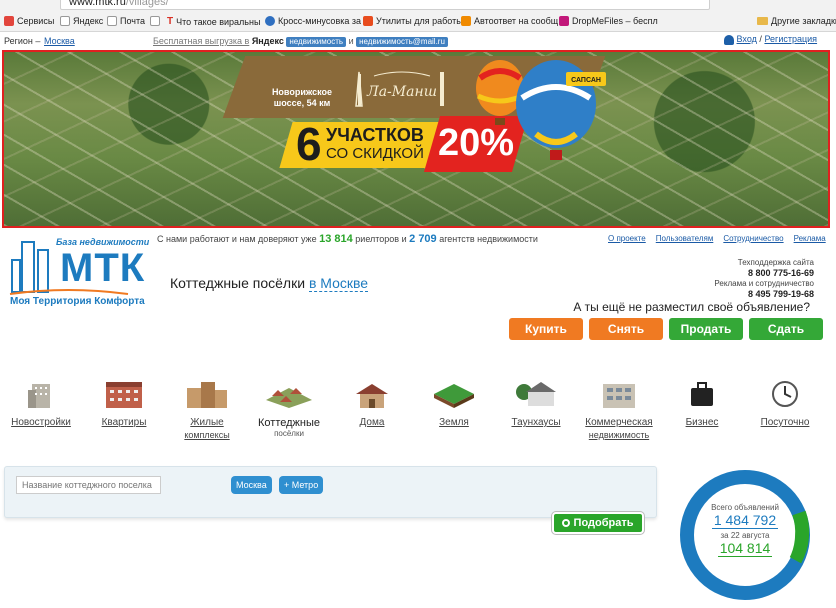 This screenshot has width=836, height=608. Describe the element at coordinates (309, 144) in the screenshot. I see `plots-count: 6` at that location.